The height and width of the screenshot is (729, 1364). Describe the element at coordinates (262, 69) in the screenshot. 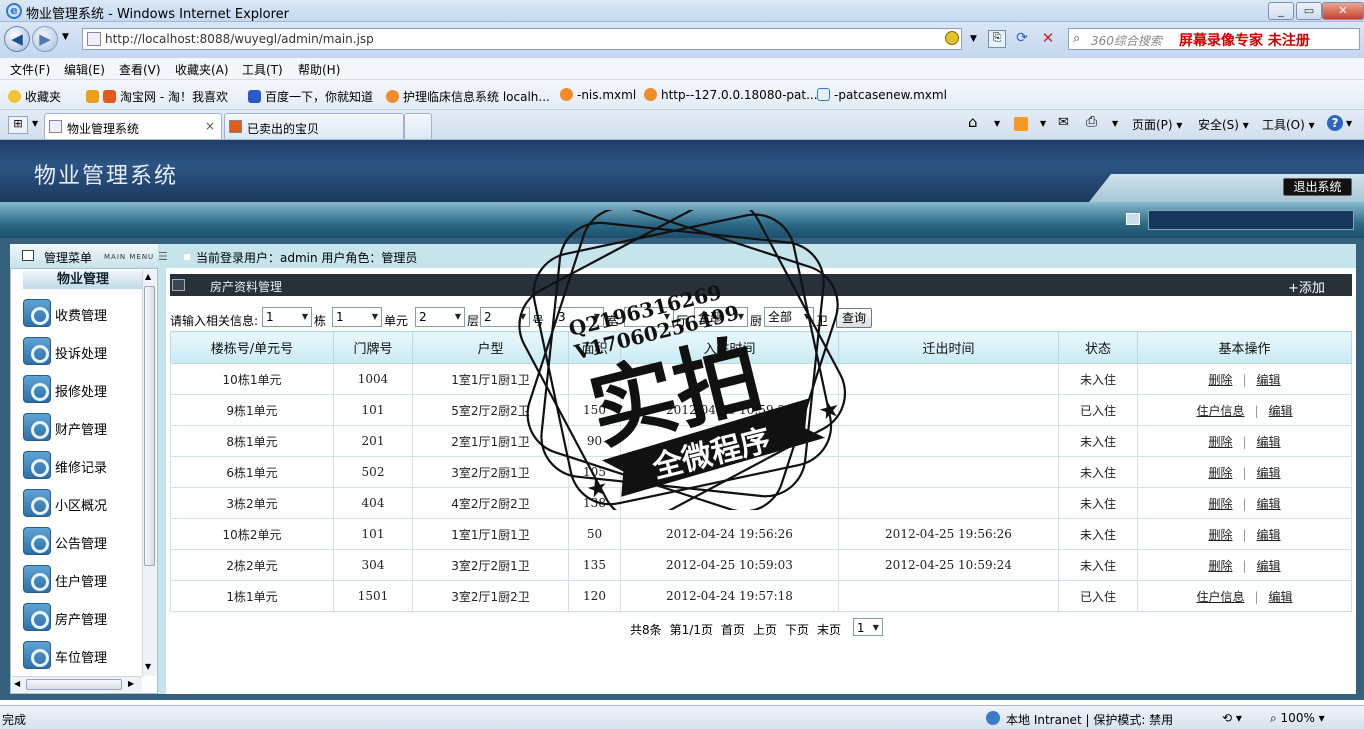

I see `menu-tools: 工具(T)` at that location.